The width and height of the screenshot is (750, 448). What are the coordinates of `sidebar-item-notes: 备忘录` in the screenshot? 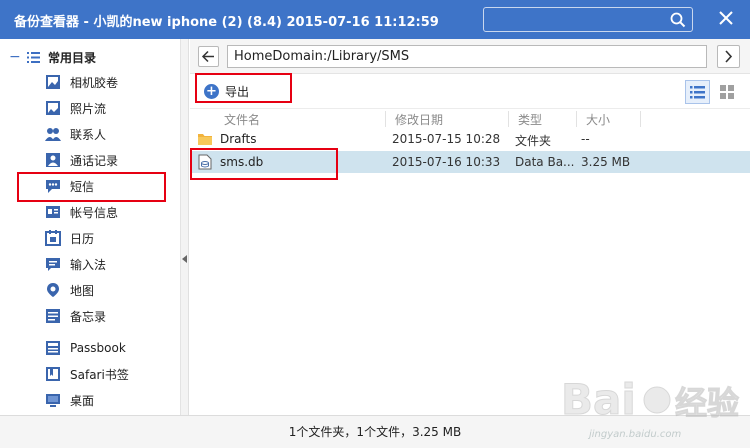 It's located at (75, 316).